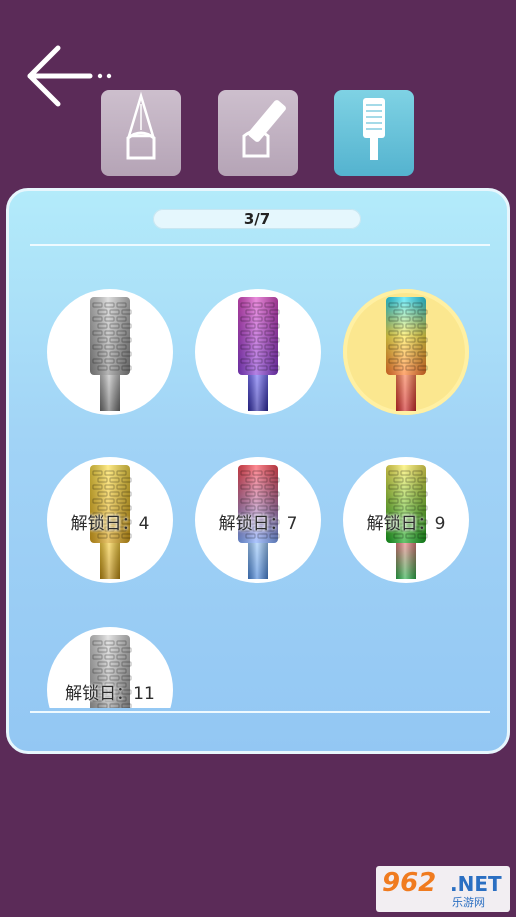 This screenshot has height=917, width=516. I want to click on drill-bit-1-icon, so click(111, 354).